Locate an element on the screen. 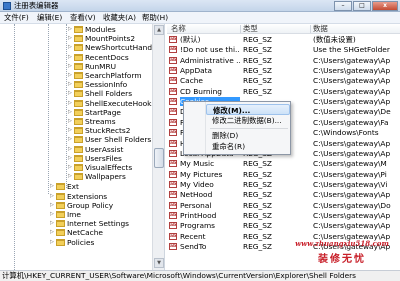 This screenshot has height=281, width=400. tree-item-label: UserAssist is located at coordinates (104, 149).